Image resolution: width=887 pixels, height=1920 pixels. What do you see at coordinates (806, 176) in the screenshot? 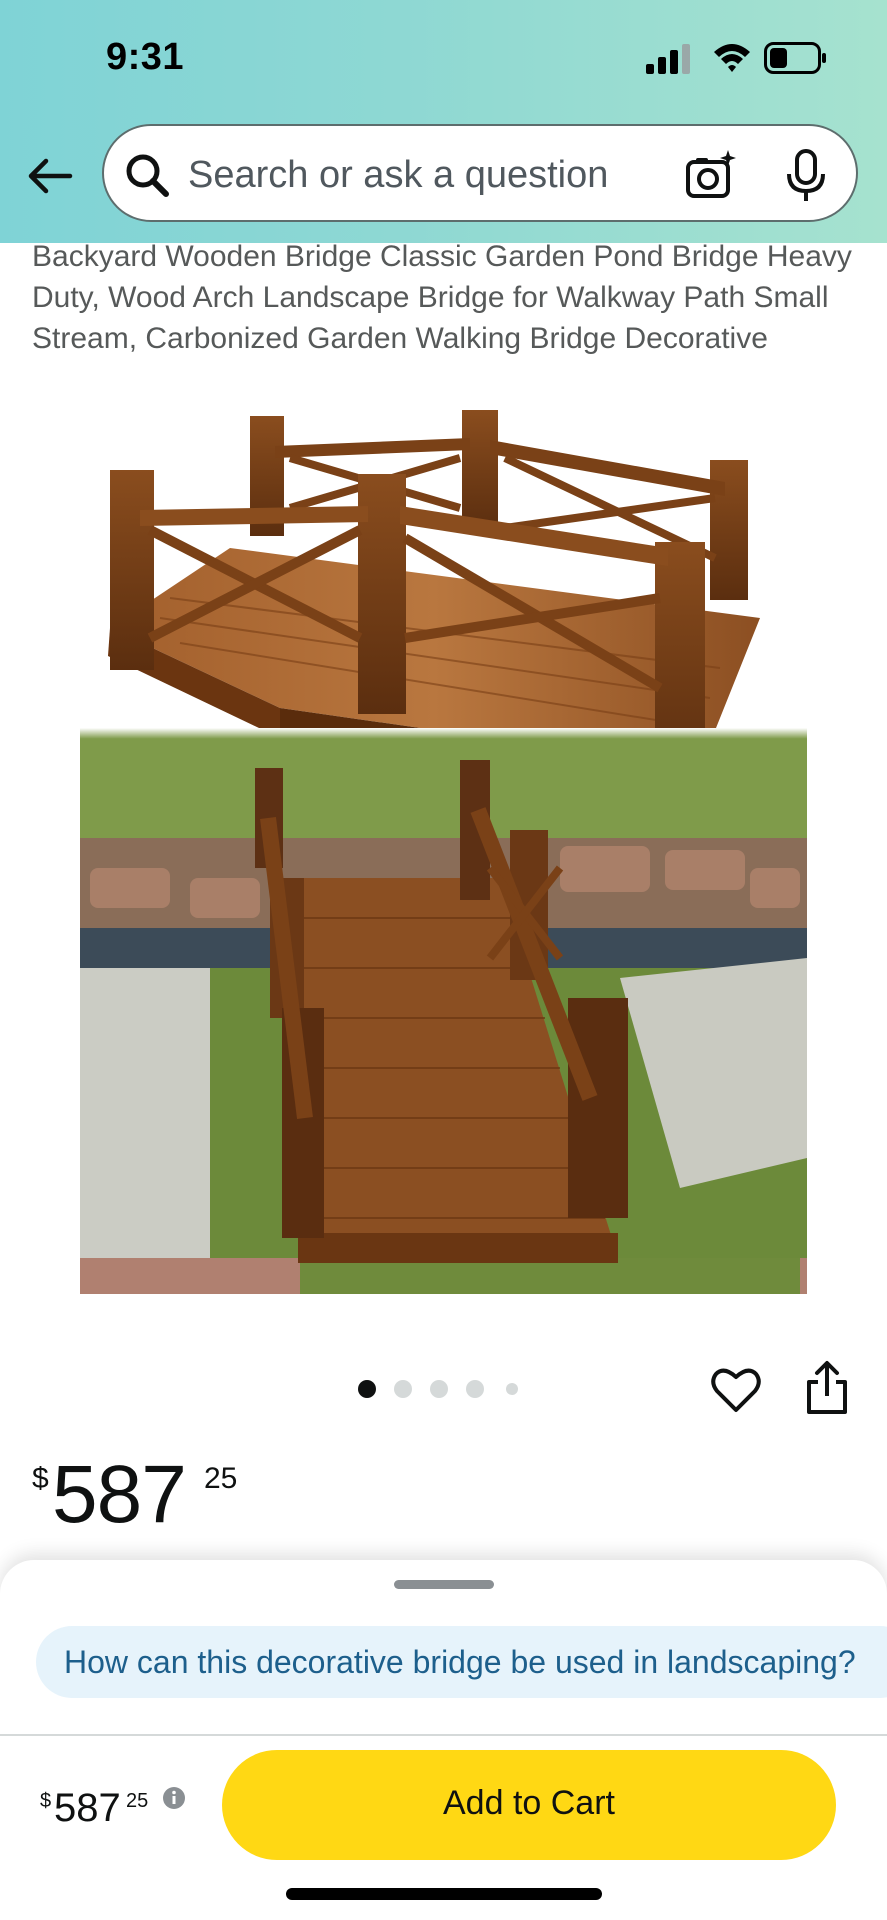
I see `mic-icon` at bounding box center [806, 176].